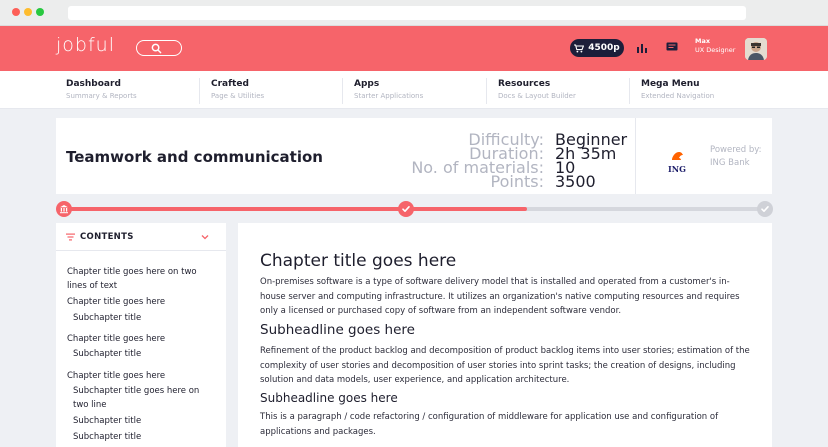  I want to click on nav-item-resources: Resources Docs & Layout Builder, so click(537, 89).